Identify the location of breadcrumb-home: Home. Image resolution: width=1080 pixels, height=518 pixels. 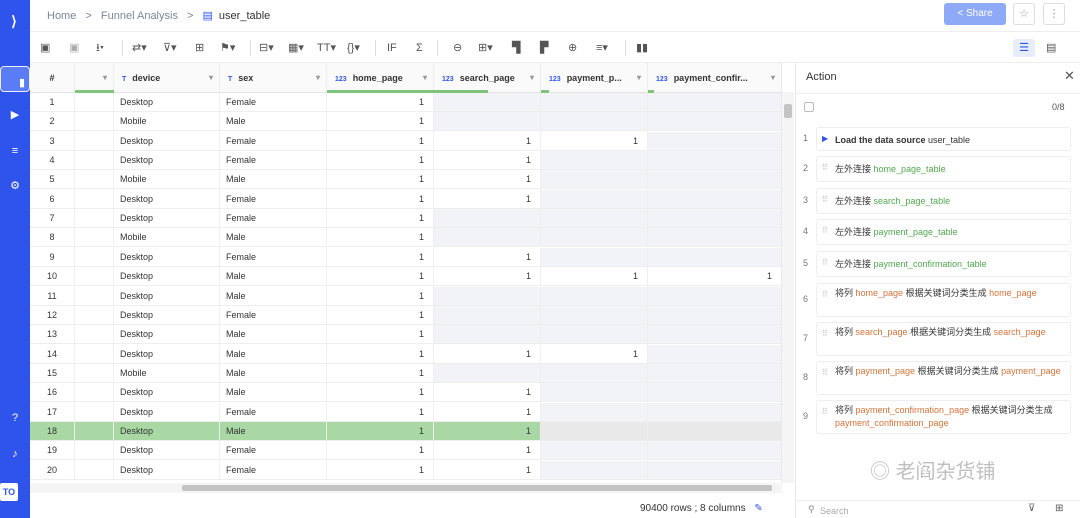
(61, 16).